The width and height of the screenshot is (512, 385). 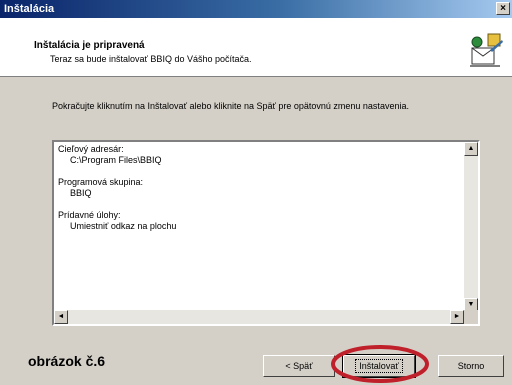 What do you see at coordinates (486, 50) in the screenshot?
I see `install-wizard-icon` at bounding box center [486, 50].